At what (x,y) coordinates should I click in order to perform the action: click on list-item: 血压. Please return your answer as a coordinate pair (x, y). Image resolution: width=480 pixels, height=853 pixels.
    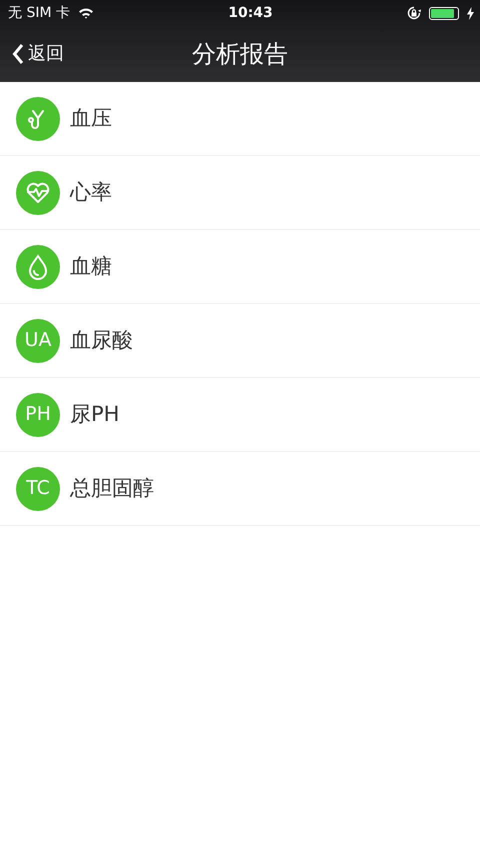
    Looking at the image, I should click on (240, 119).